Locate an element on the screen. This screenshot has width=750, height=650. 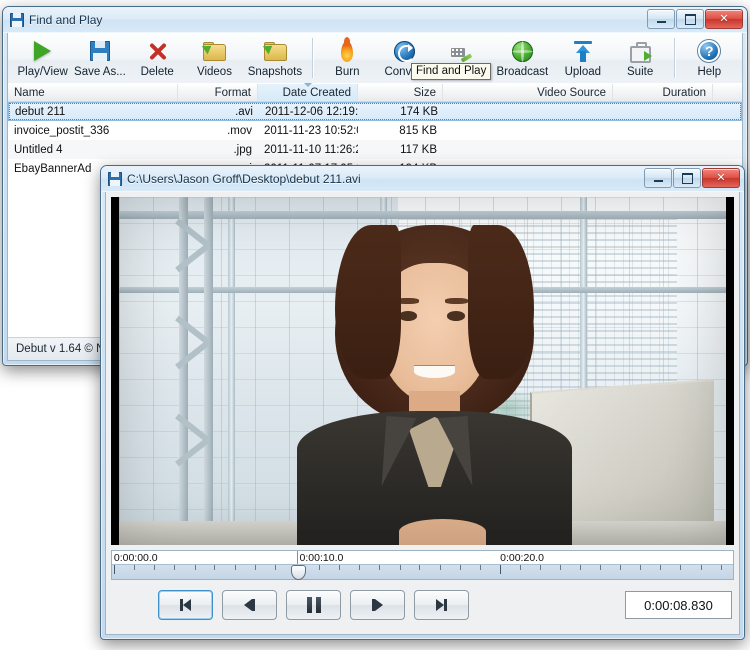
column-header-format: Format is located at coordinates (218, 92).